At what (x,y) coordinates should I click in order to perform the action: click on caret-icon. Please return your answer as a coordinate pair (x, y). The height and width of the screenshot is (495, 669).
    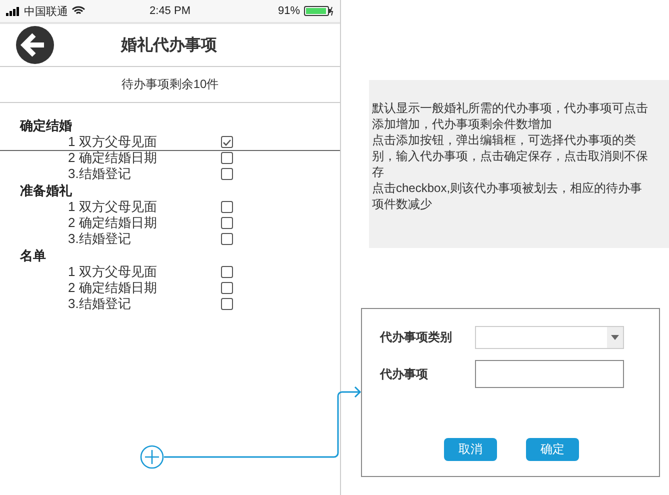
    Looking at the image, I should click on (615, 337).